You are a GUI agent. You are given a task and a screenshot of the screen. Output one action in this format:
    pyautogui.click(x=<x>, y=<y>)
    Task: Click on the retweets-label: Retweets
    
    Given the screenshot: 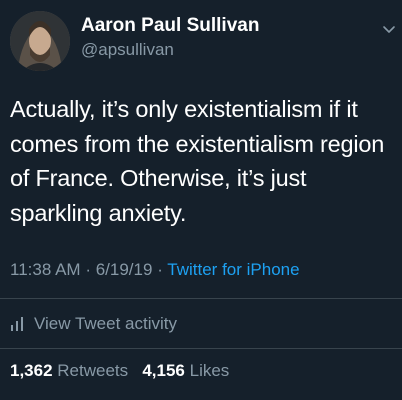 What is the action you would take?
    pyautogui.click(x=93, y=370)
    